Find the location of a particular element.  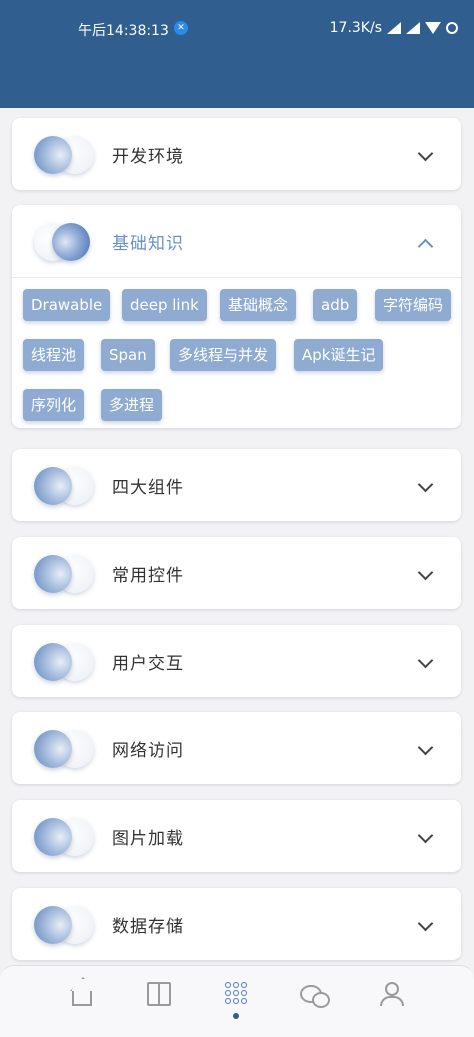

wechat-icon is located at coordinates (315, 996).